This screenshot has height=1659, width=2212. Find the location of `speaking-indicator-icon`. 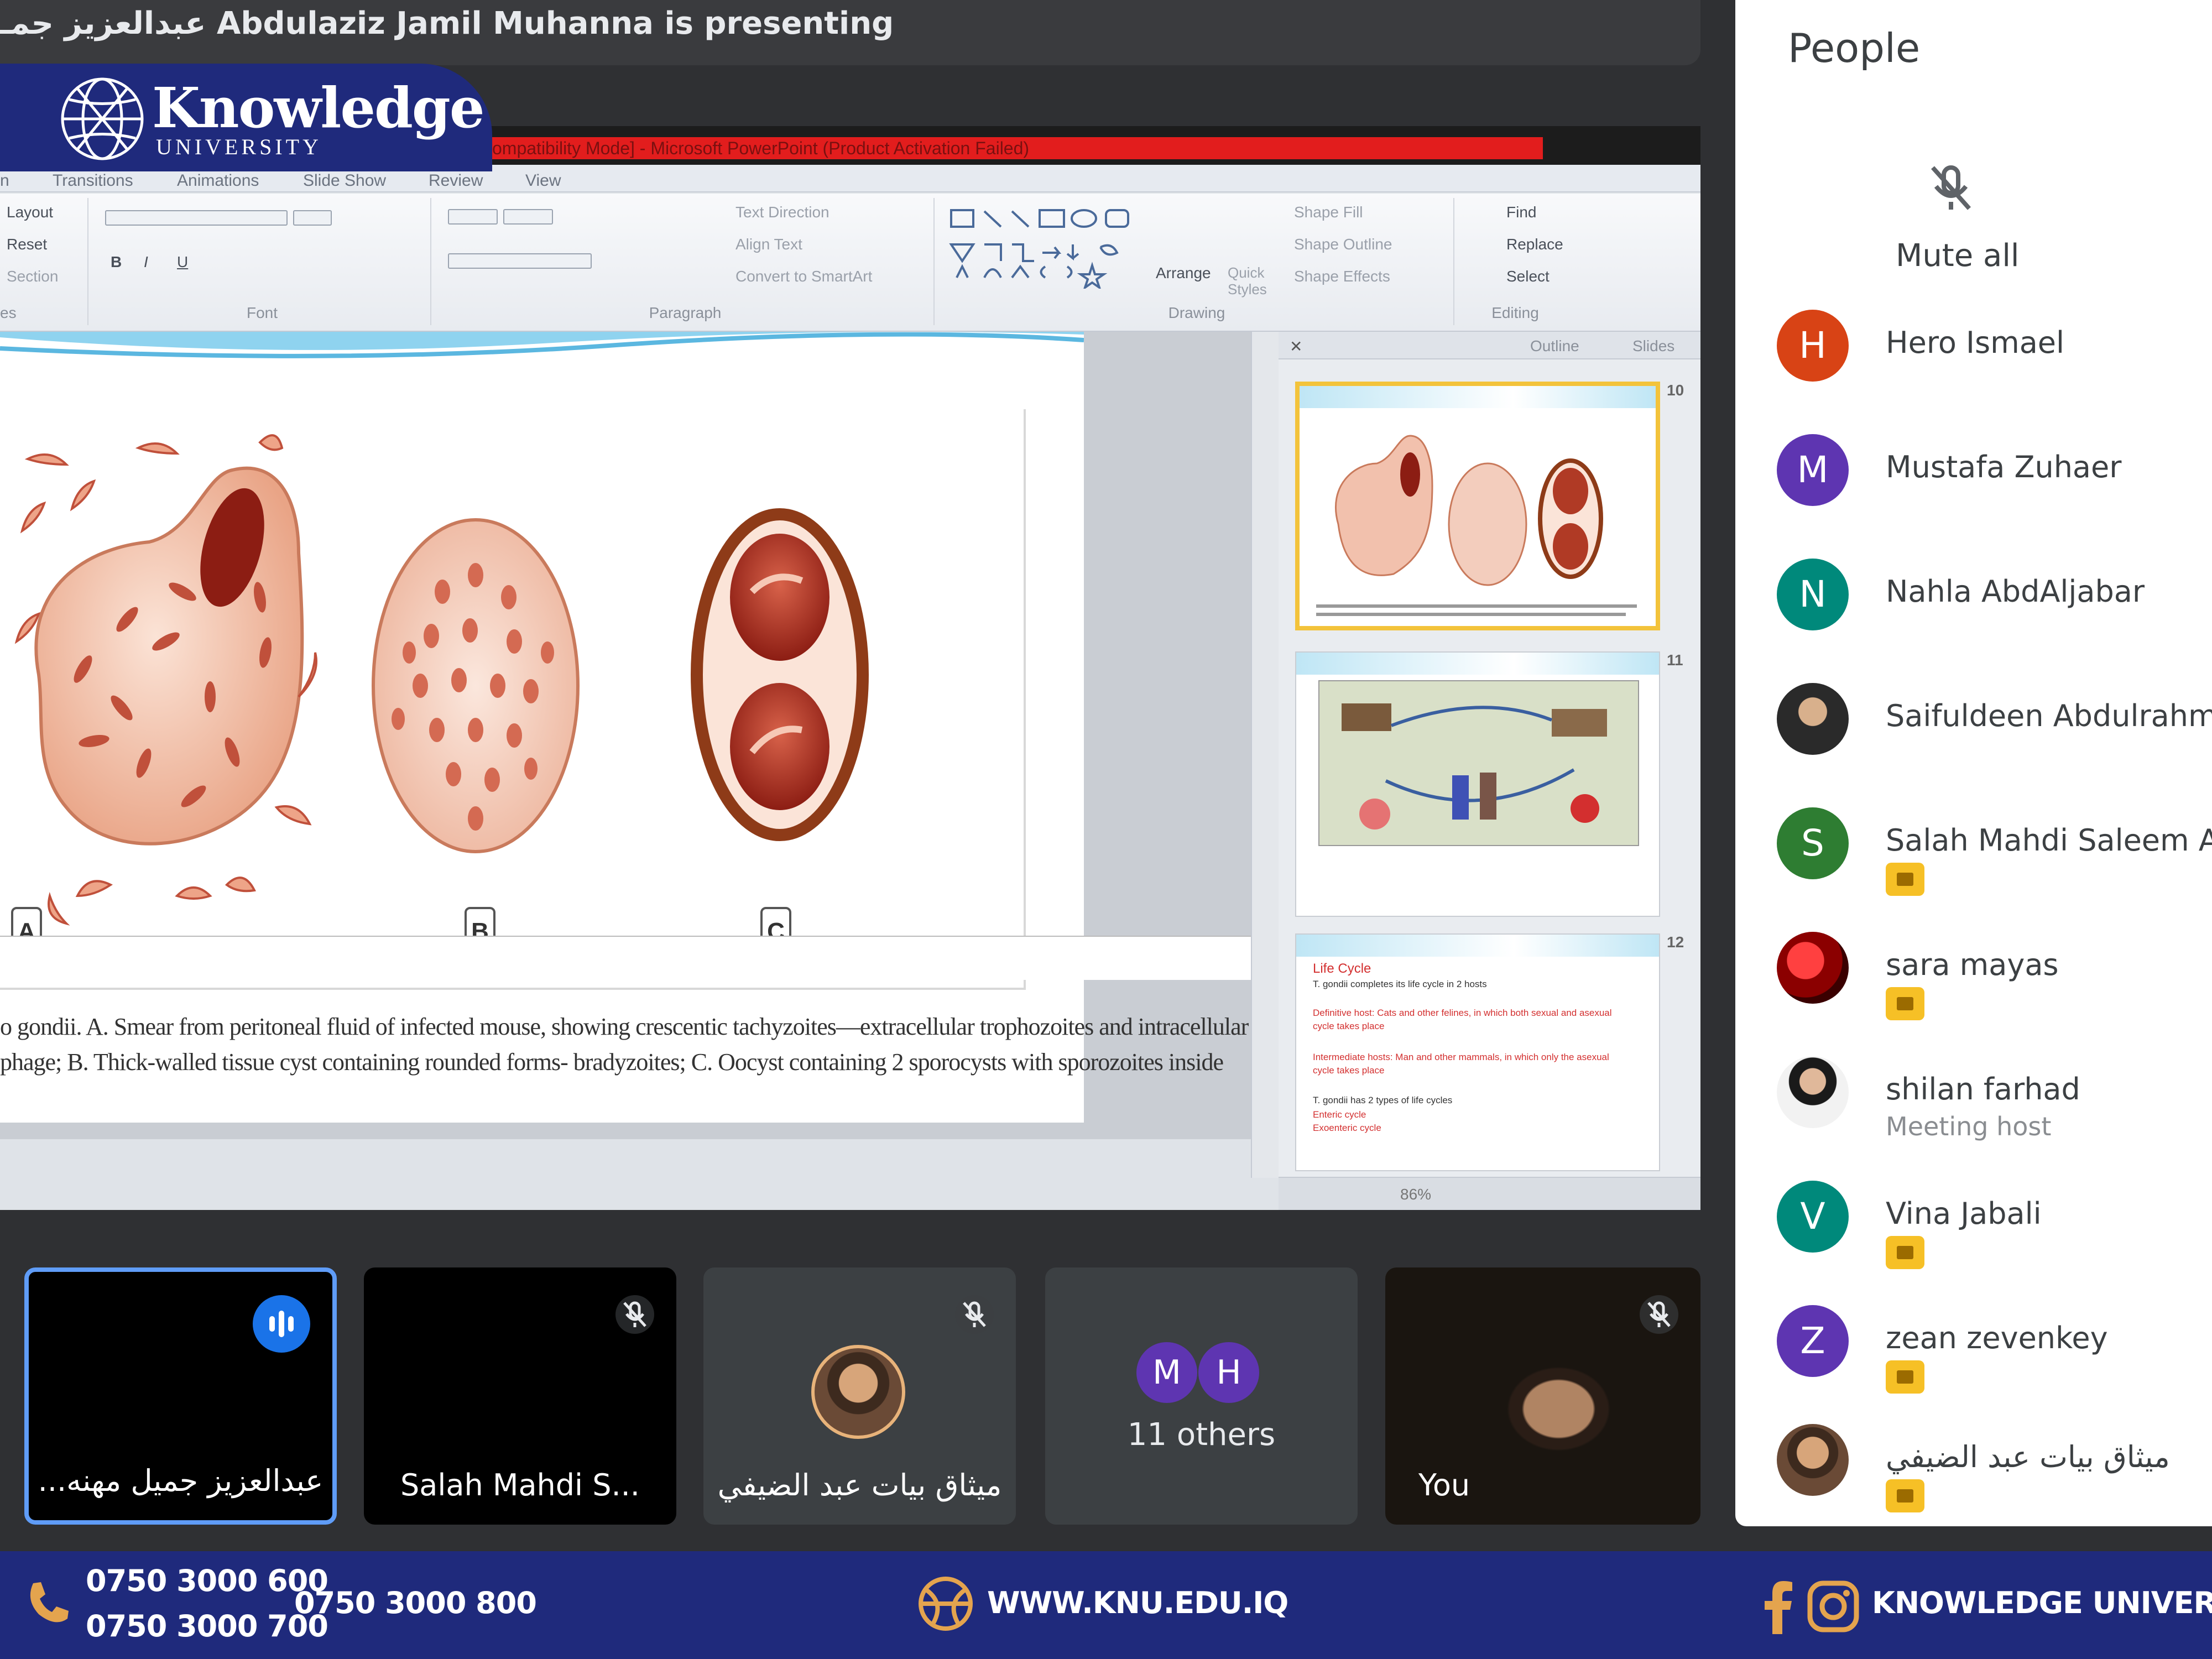

speaking-indicator-icon is located at coordinates (282, 1324).